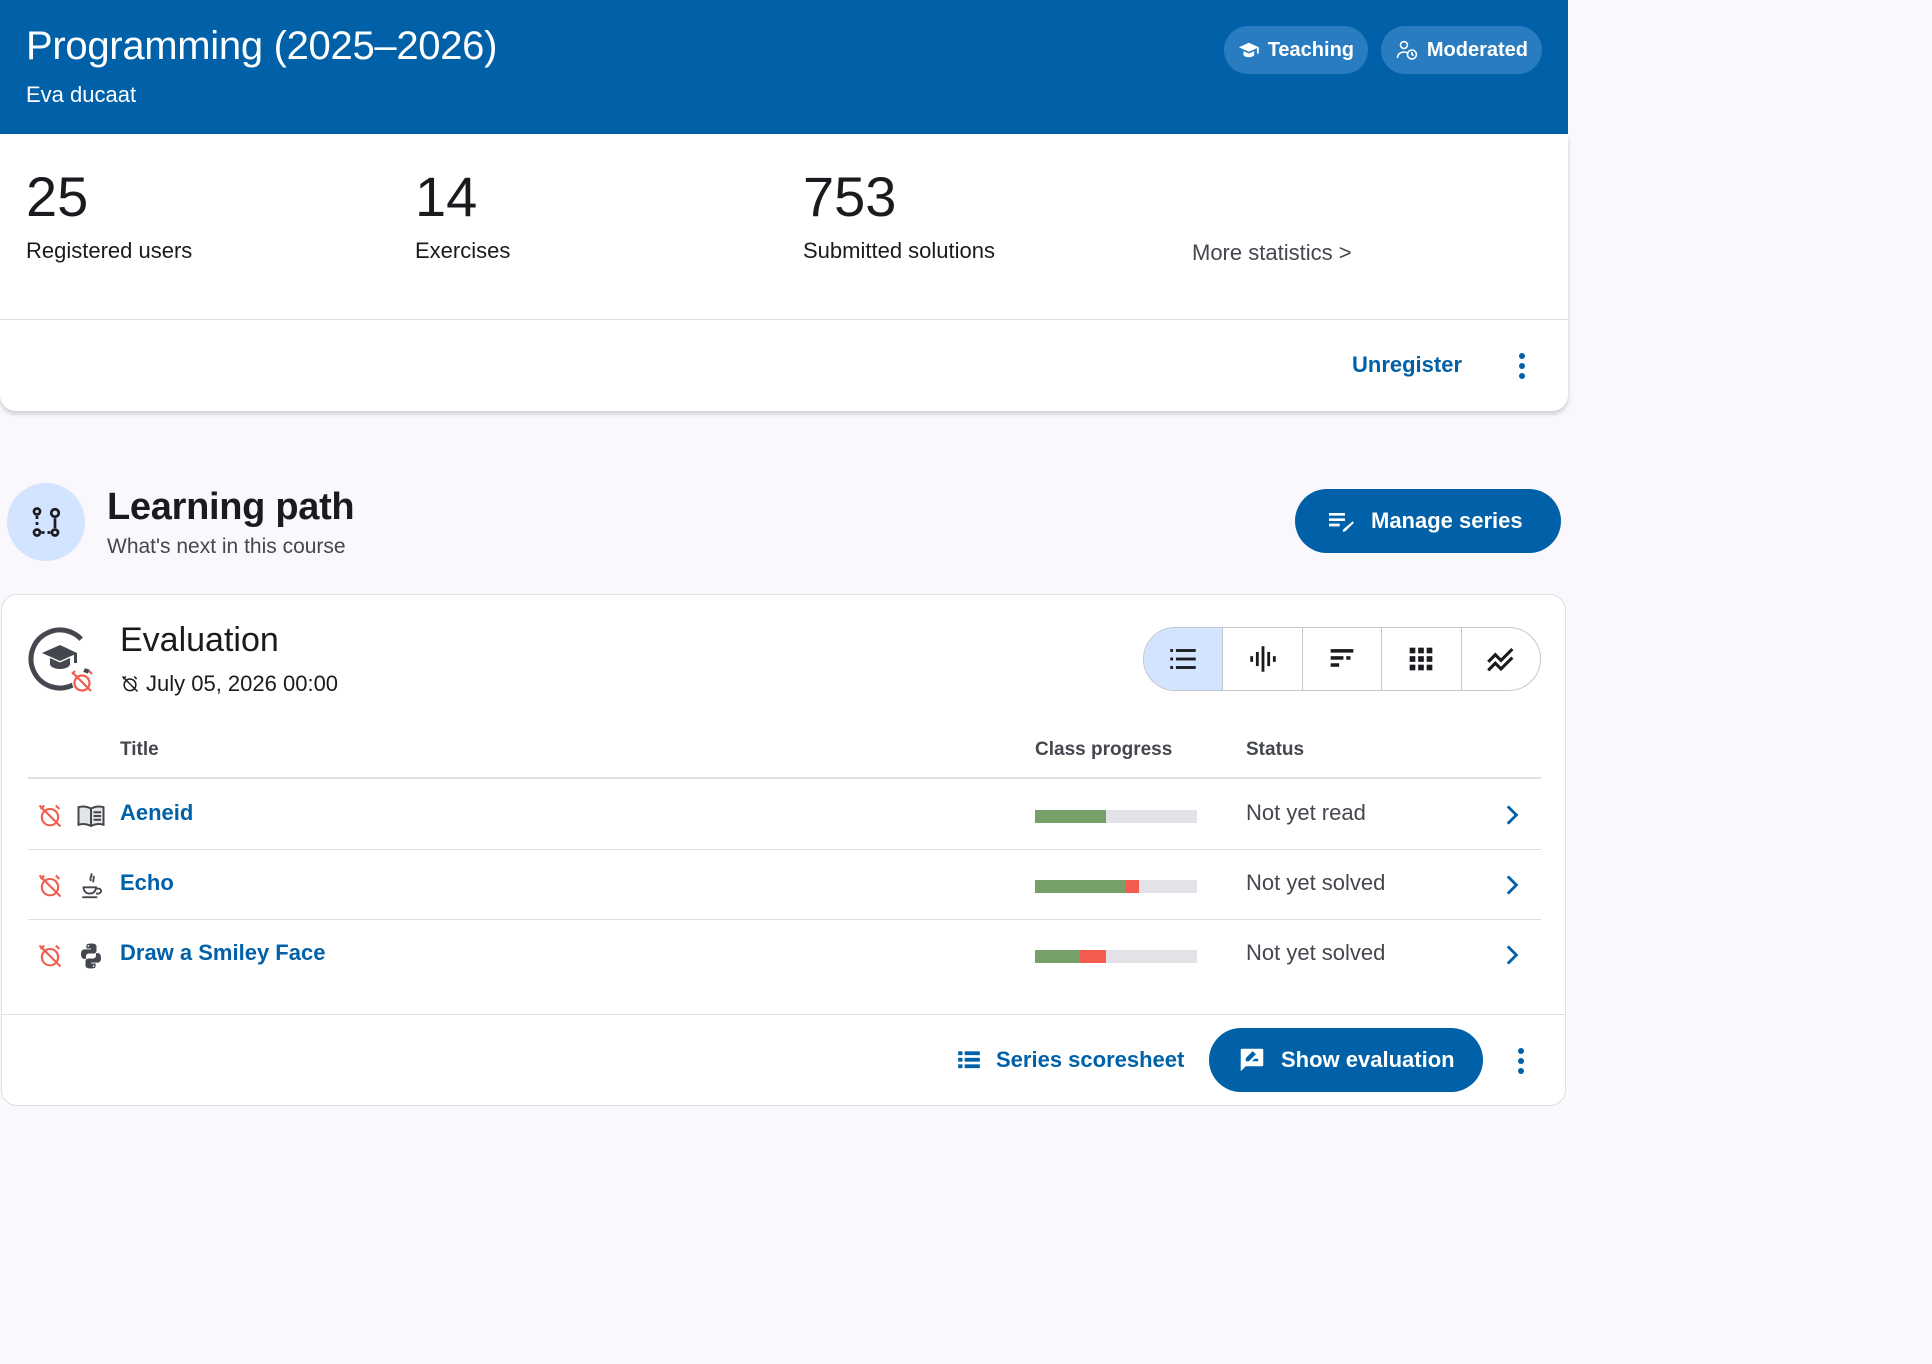 The image size is (1932, 1364). I want to click on stat-value: 25, so click(57, 196).